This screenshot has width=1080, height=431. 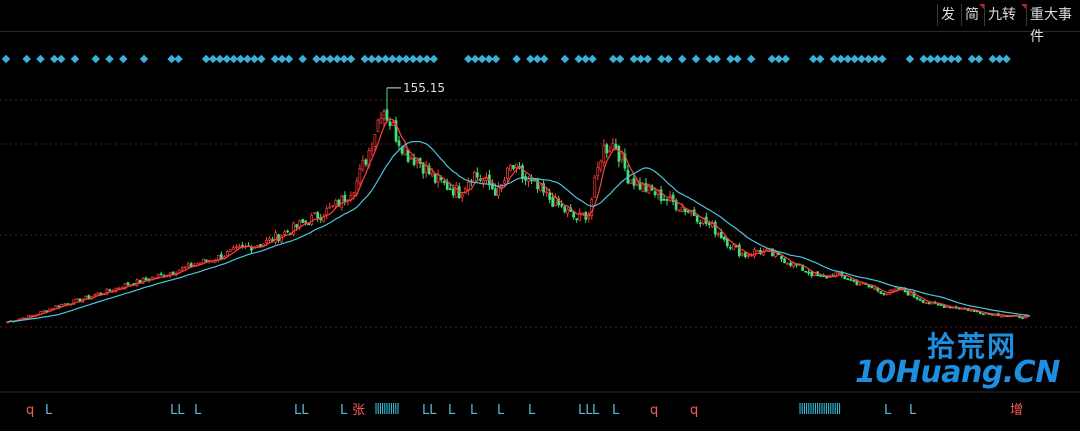 What do you see at coordinates (957, 372) in the screenshot?
I see `watermark-english: 10Huang.CN` at bounding box center [957, 372].